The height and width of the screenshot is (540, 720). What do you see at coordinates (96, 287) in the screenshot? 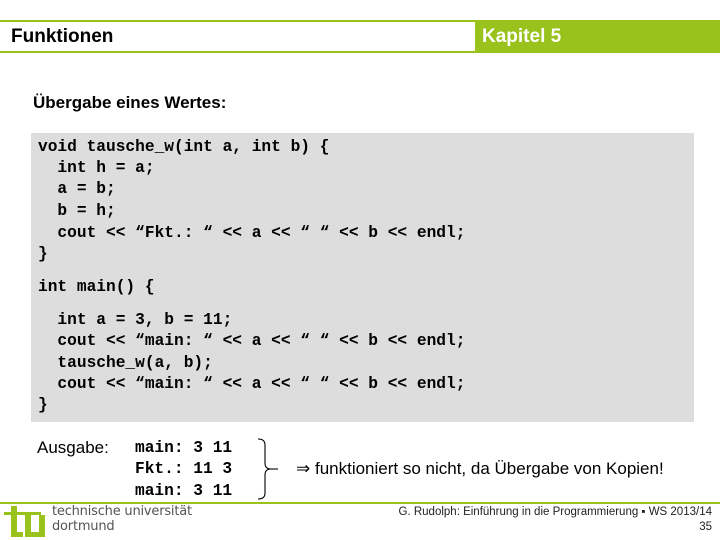
I see `code-line: int main() {` at bounding box center [96, 287].